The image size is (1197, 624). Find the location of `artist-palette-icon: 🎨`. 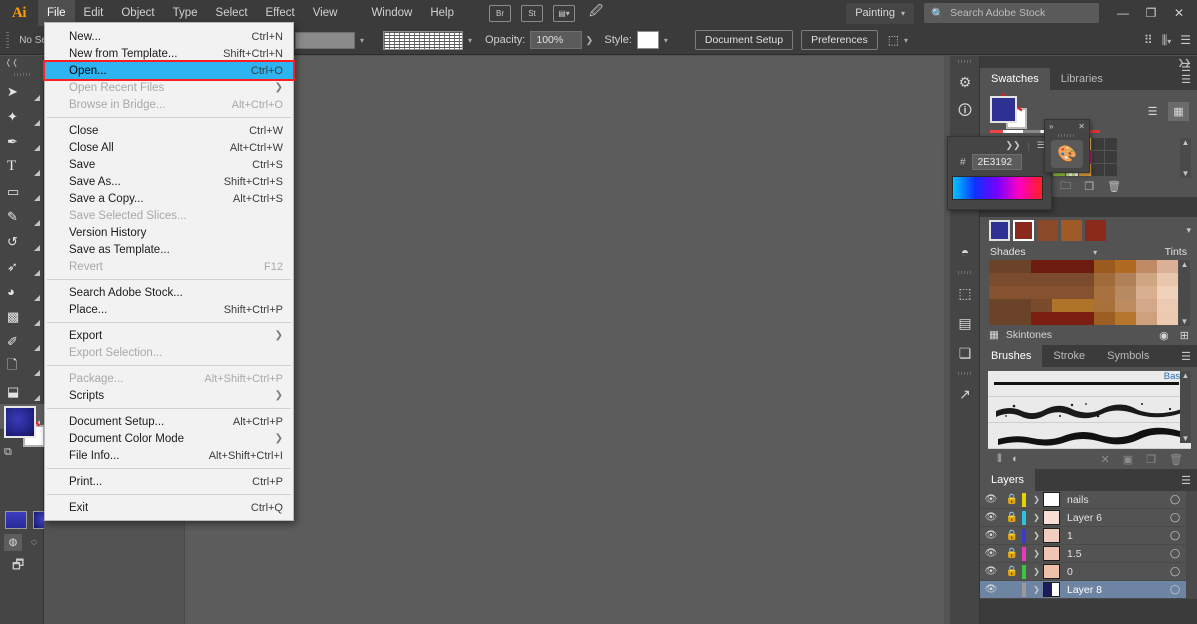

artist-palette-icon: 🎨 is located at coordinates (1067, 154).